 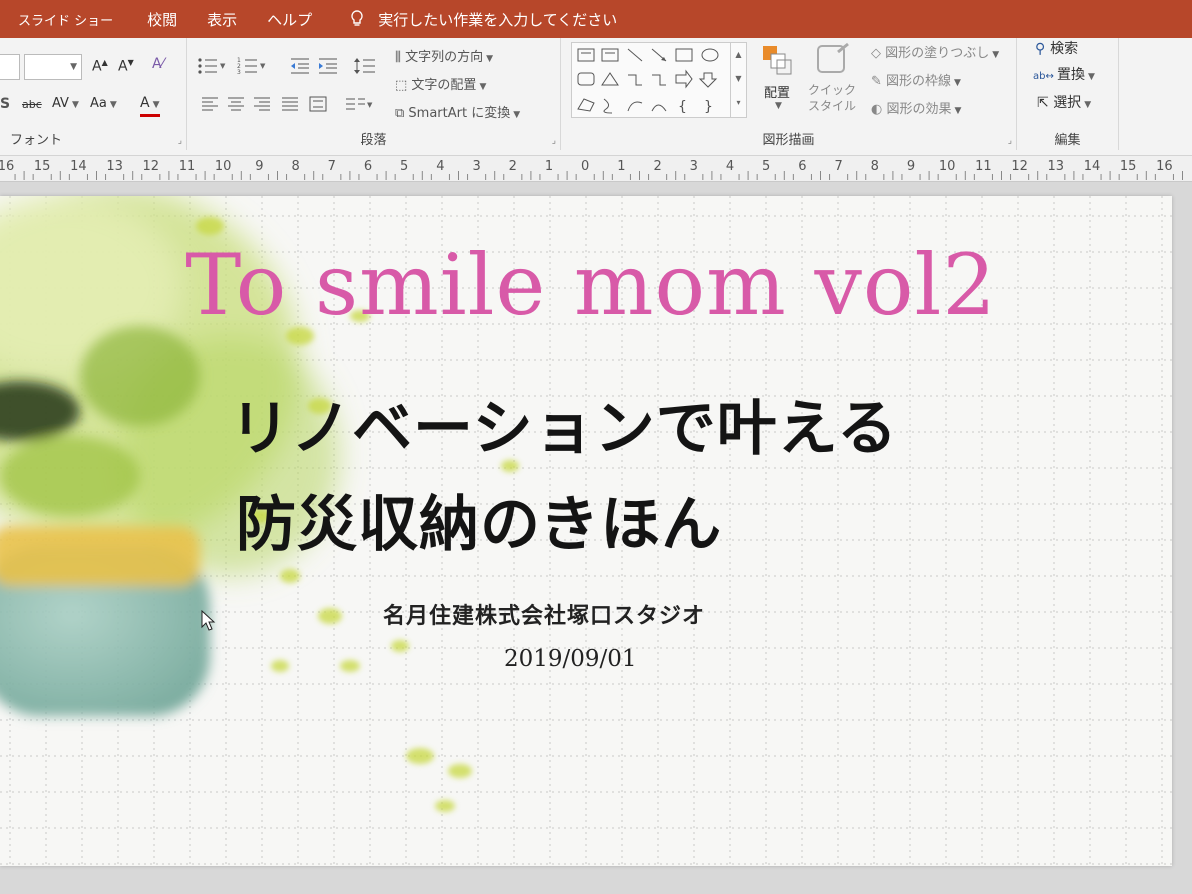 I want to click on text-direction-icon: ⫼, so click(x=400, y=57).